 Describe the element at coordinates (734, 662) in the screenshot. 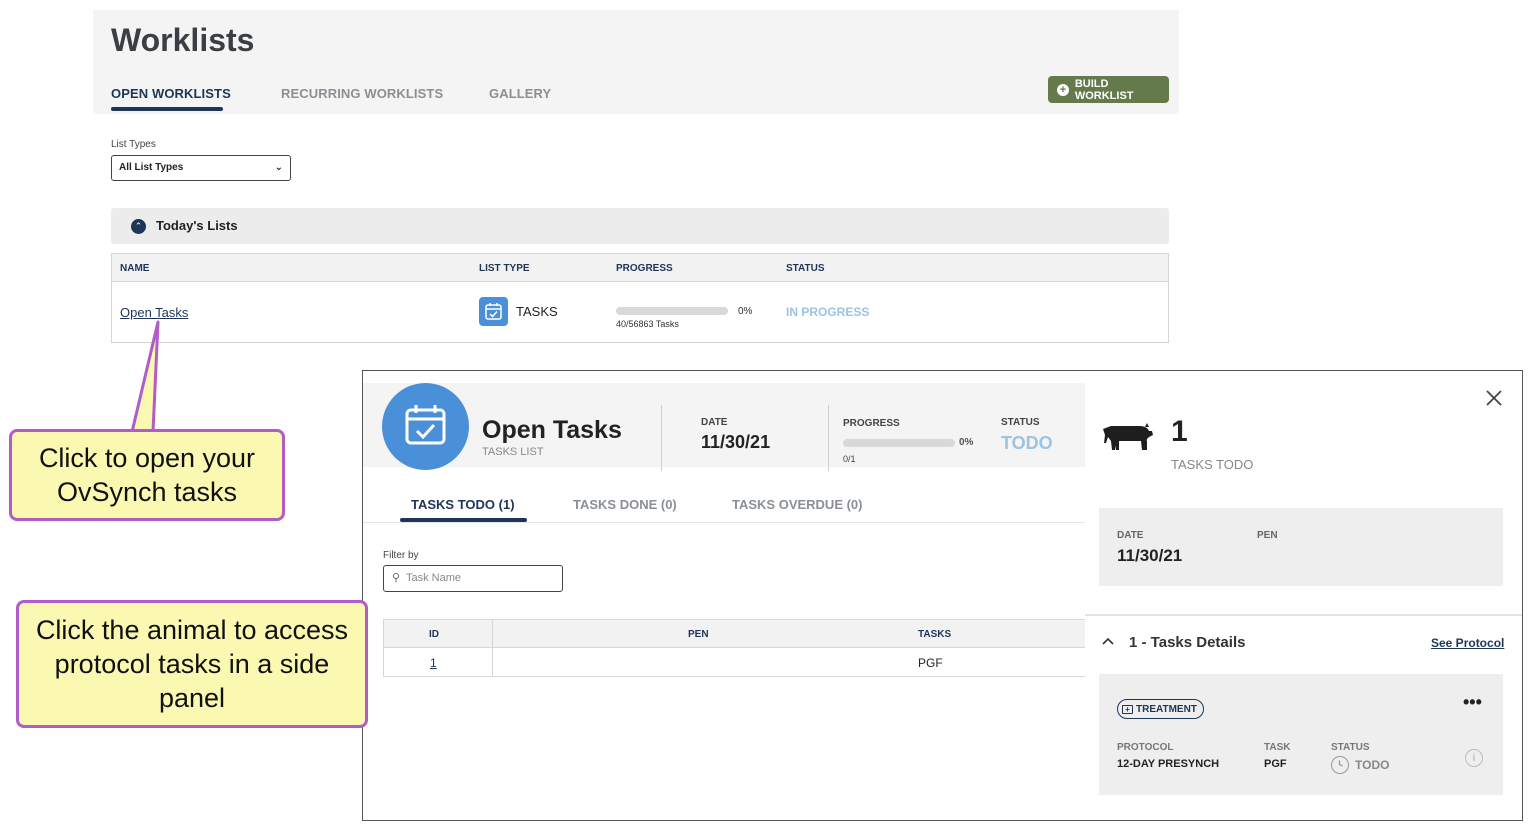

I see `table-row: 1 PGF` at that location.